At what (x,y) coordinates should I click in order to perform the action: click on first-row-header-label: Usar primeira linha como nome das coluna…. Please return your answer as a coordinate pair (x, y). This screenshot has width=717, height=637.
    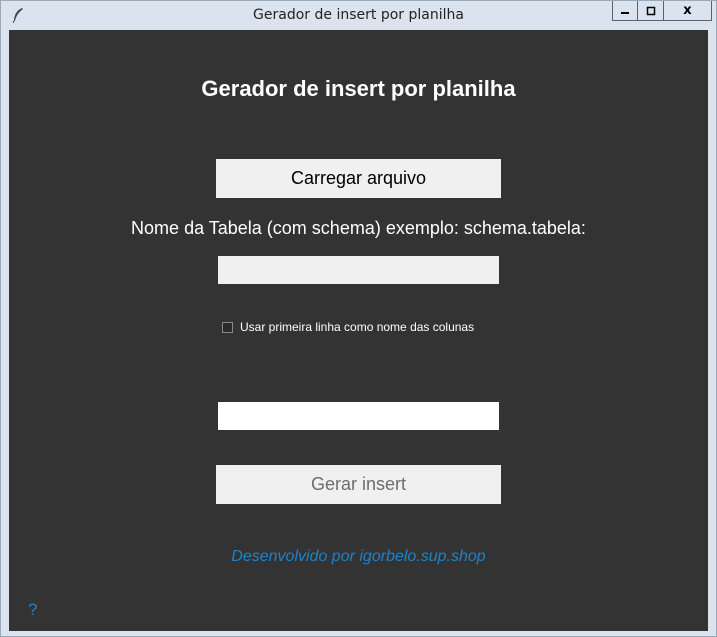
    Looking at the image, I should click on (357, 327).